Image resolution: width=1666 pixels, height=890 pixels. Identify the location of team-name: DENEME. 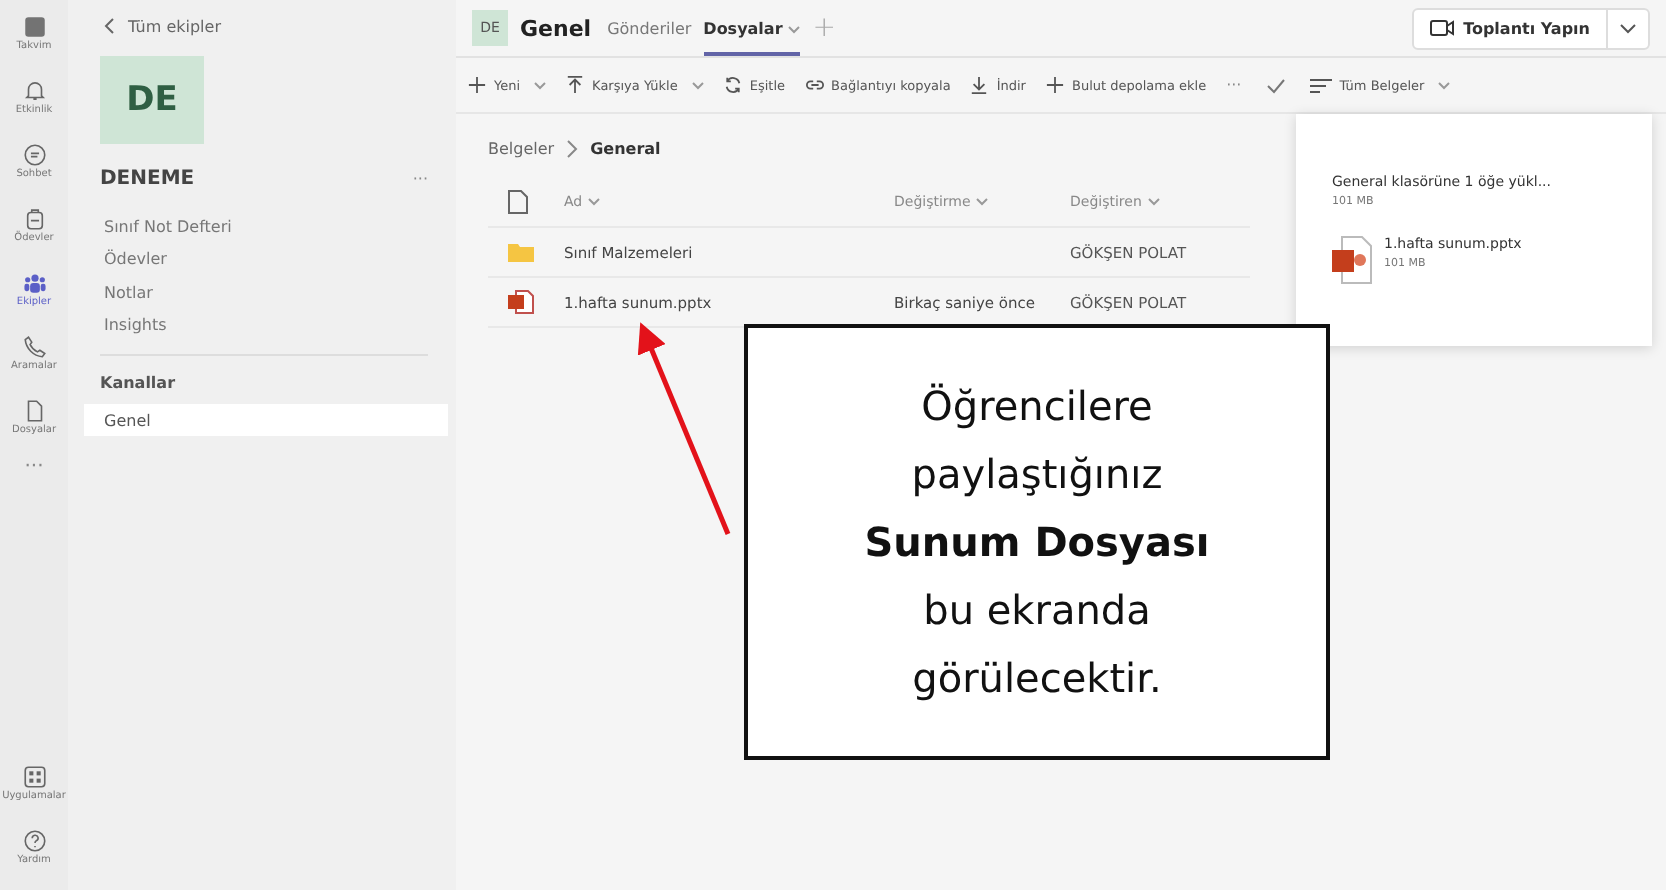
(147, 179).